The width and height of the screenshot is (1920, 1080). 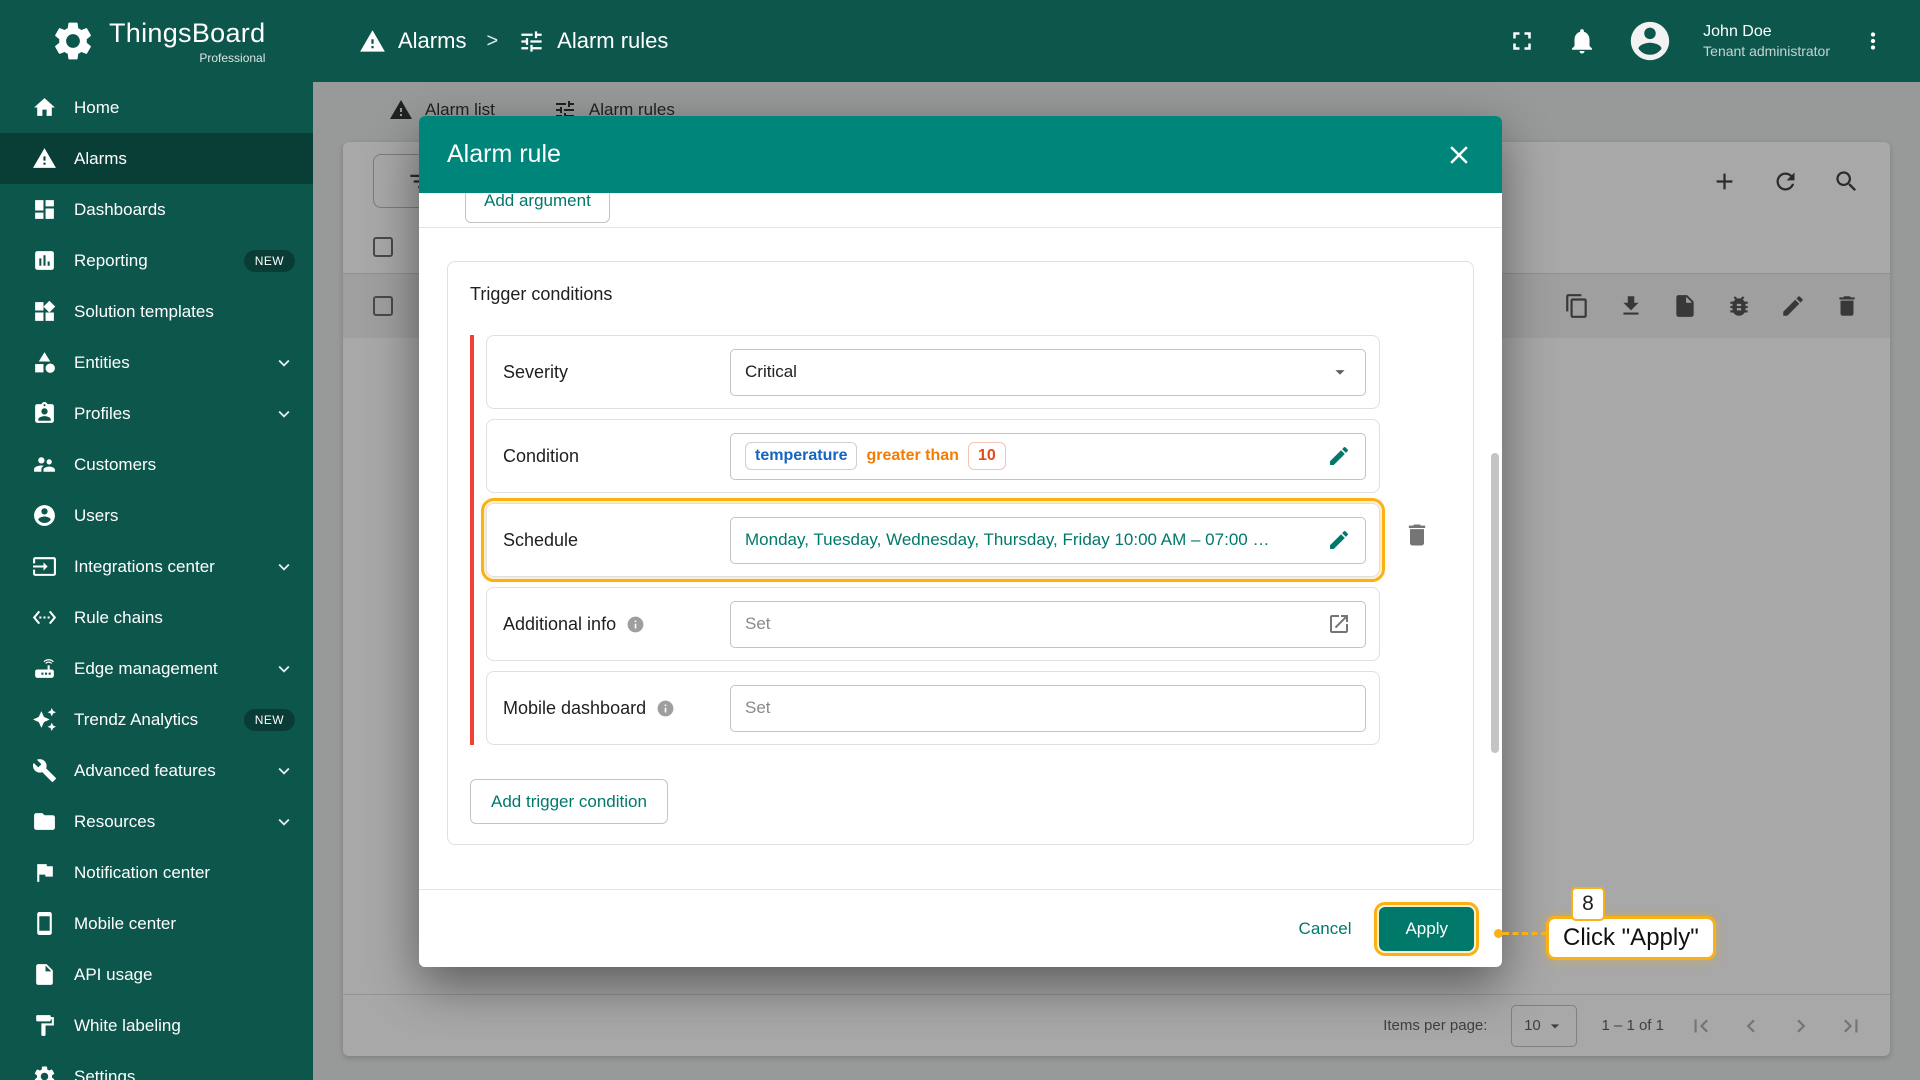 What do you see at coordinates (1048, 624) in the screenshot?
I see `additional-info-field: Set` at bounding box center [1048, 624].